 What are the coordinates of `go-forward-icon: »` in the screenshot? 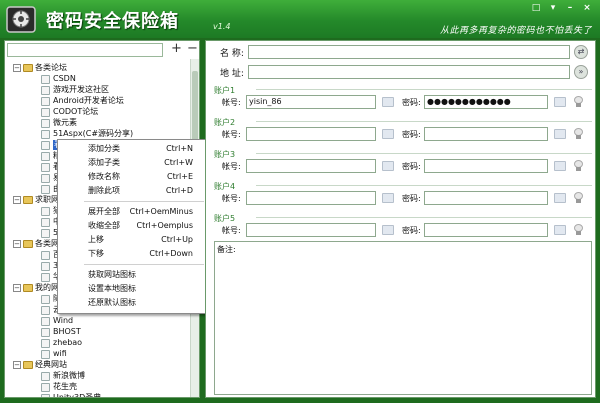 It's located at (581, 72).